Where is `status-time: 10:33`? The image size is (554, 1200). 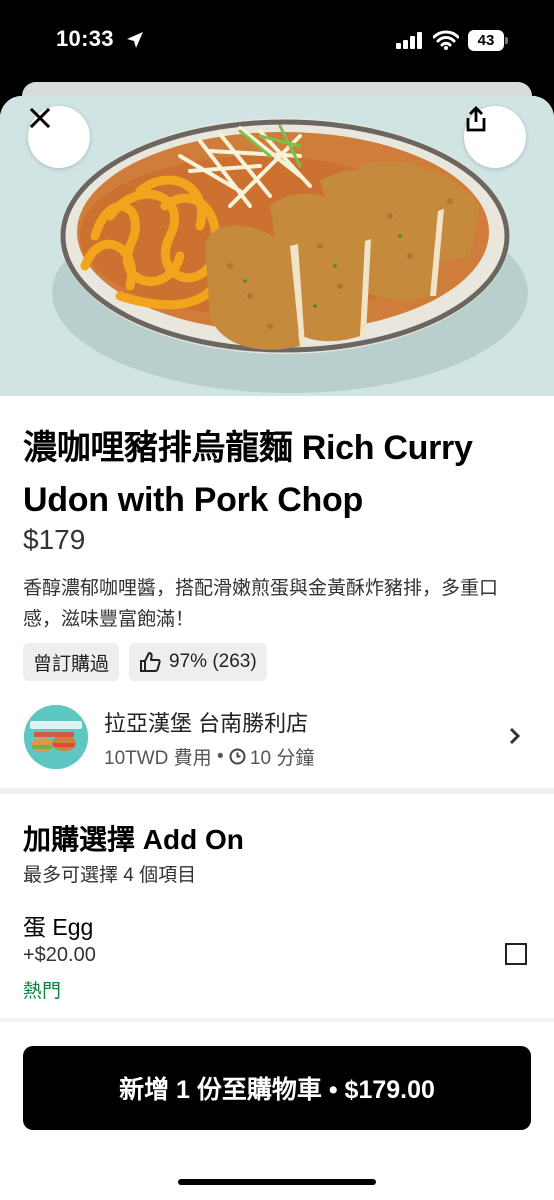
status-time: 10:33 is located at coordinates (85, 38).